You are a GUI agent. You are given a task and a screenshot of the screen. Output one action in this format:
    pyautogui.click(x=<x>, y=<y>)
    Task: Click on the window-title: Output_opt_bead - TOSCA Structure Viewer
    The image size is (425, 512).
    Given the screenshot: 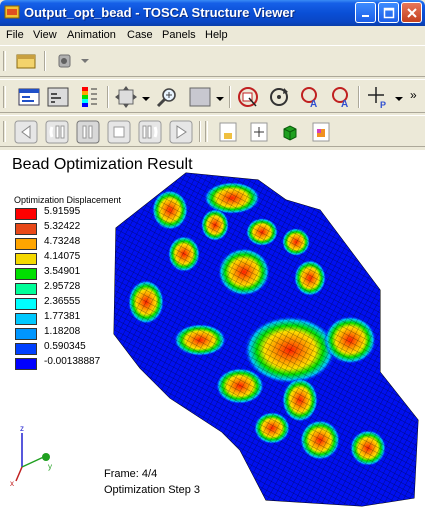 What is the action you would take?
    pyautogui.click(x=159, y=12)
    